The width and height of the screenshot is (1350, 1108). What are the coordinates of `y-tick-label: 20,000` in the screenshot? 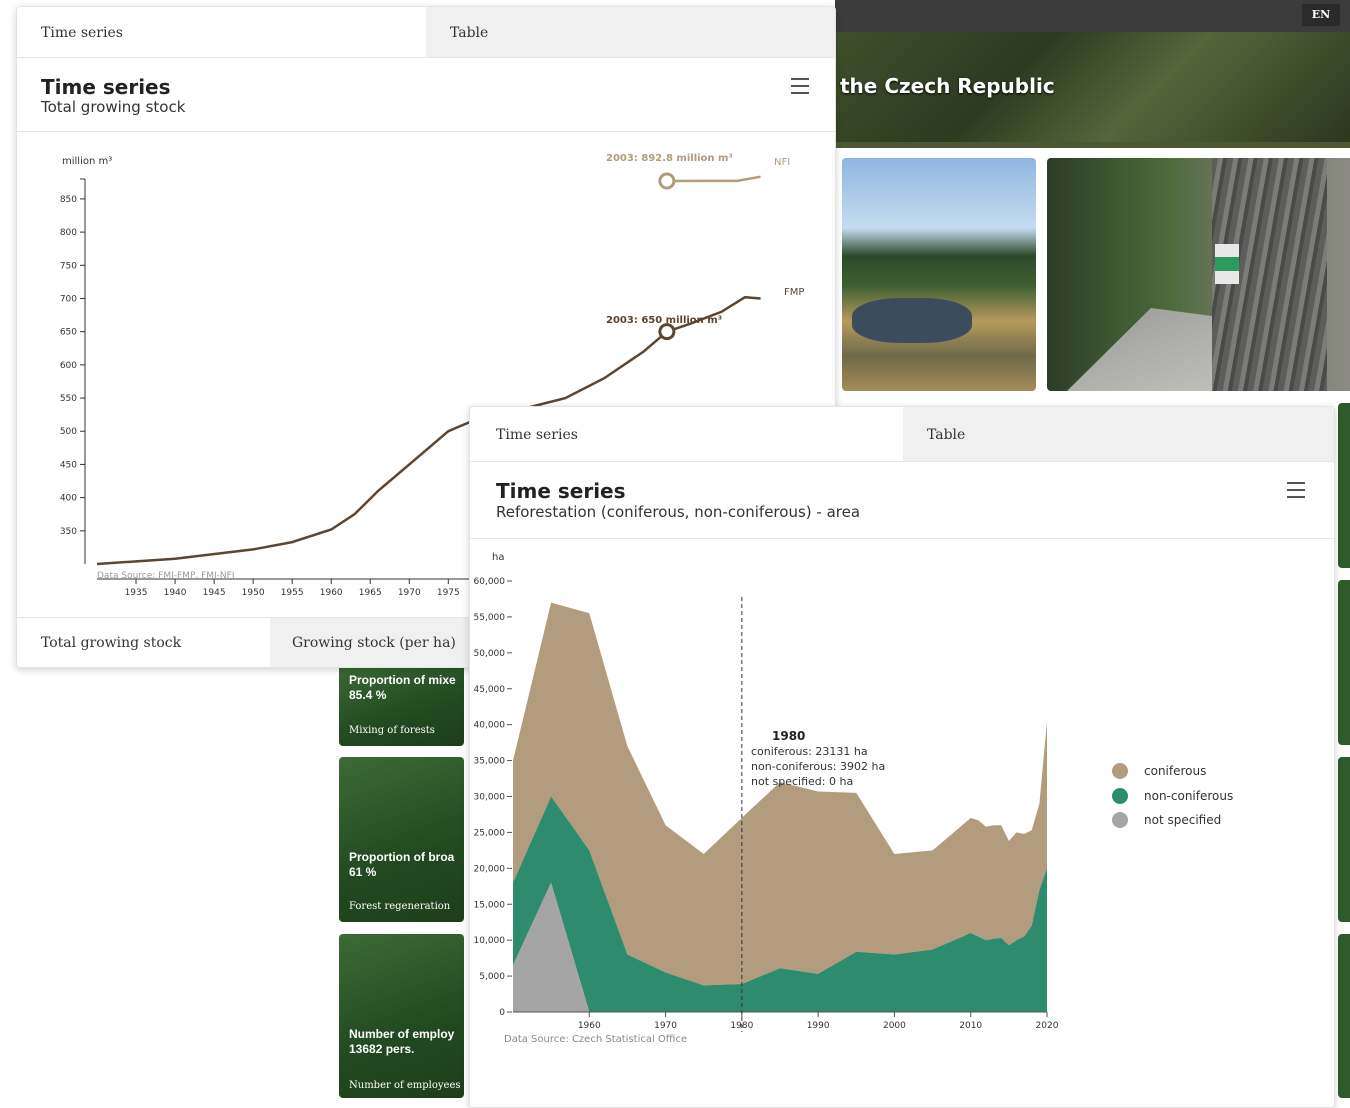 It's located at (490, 869).